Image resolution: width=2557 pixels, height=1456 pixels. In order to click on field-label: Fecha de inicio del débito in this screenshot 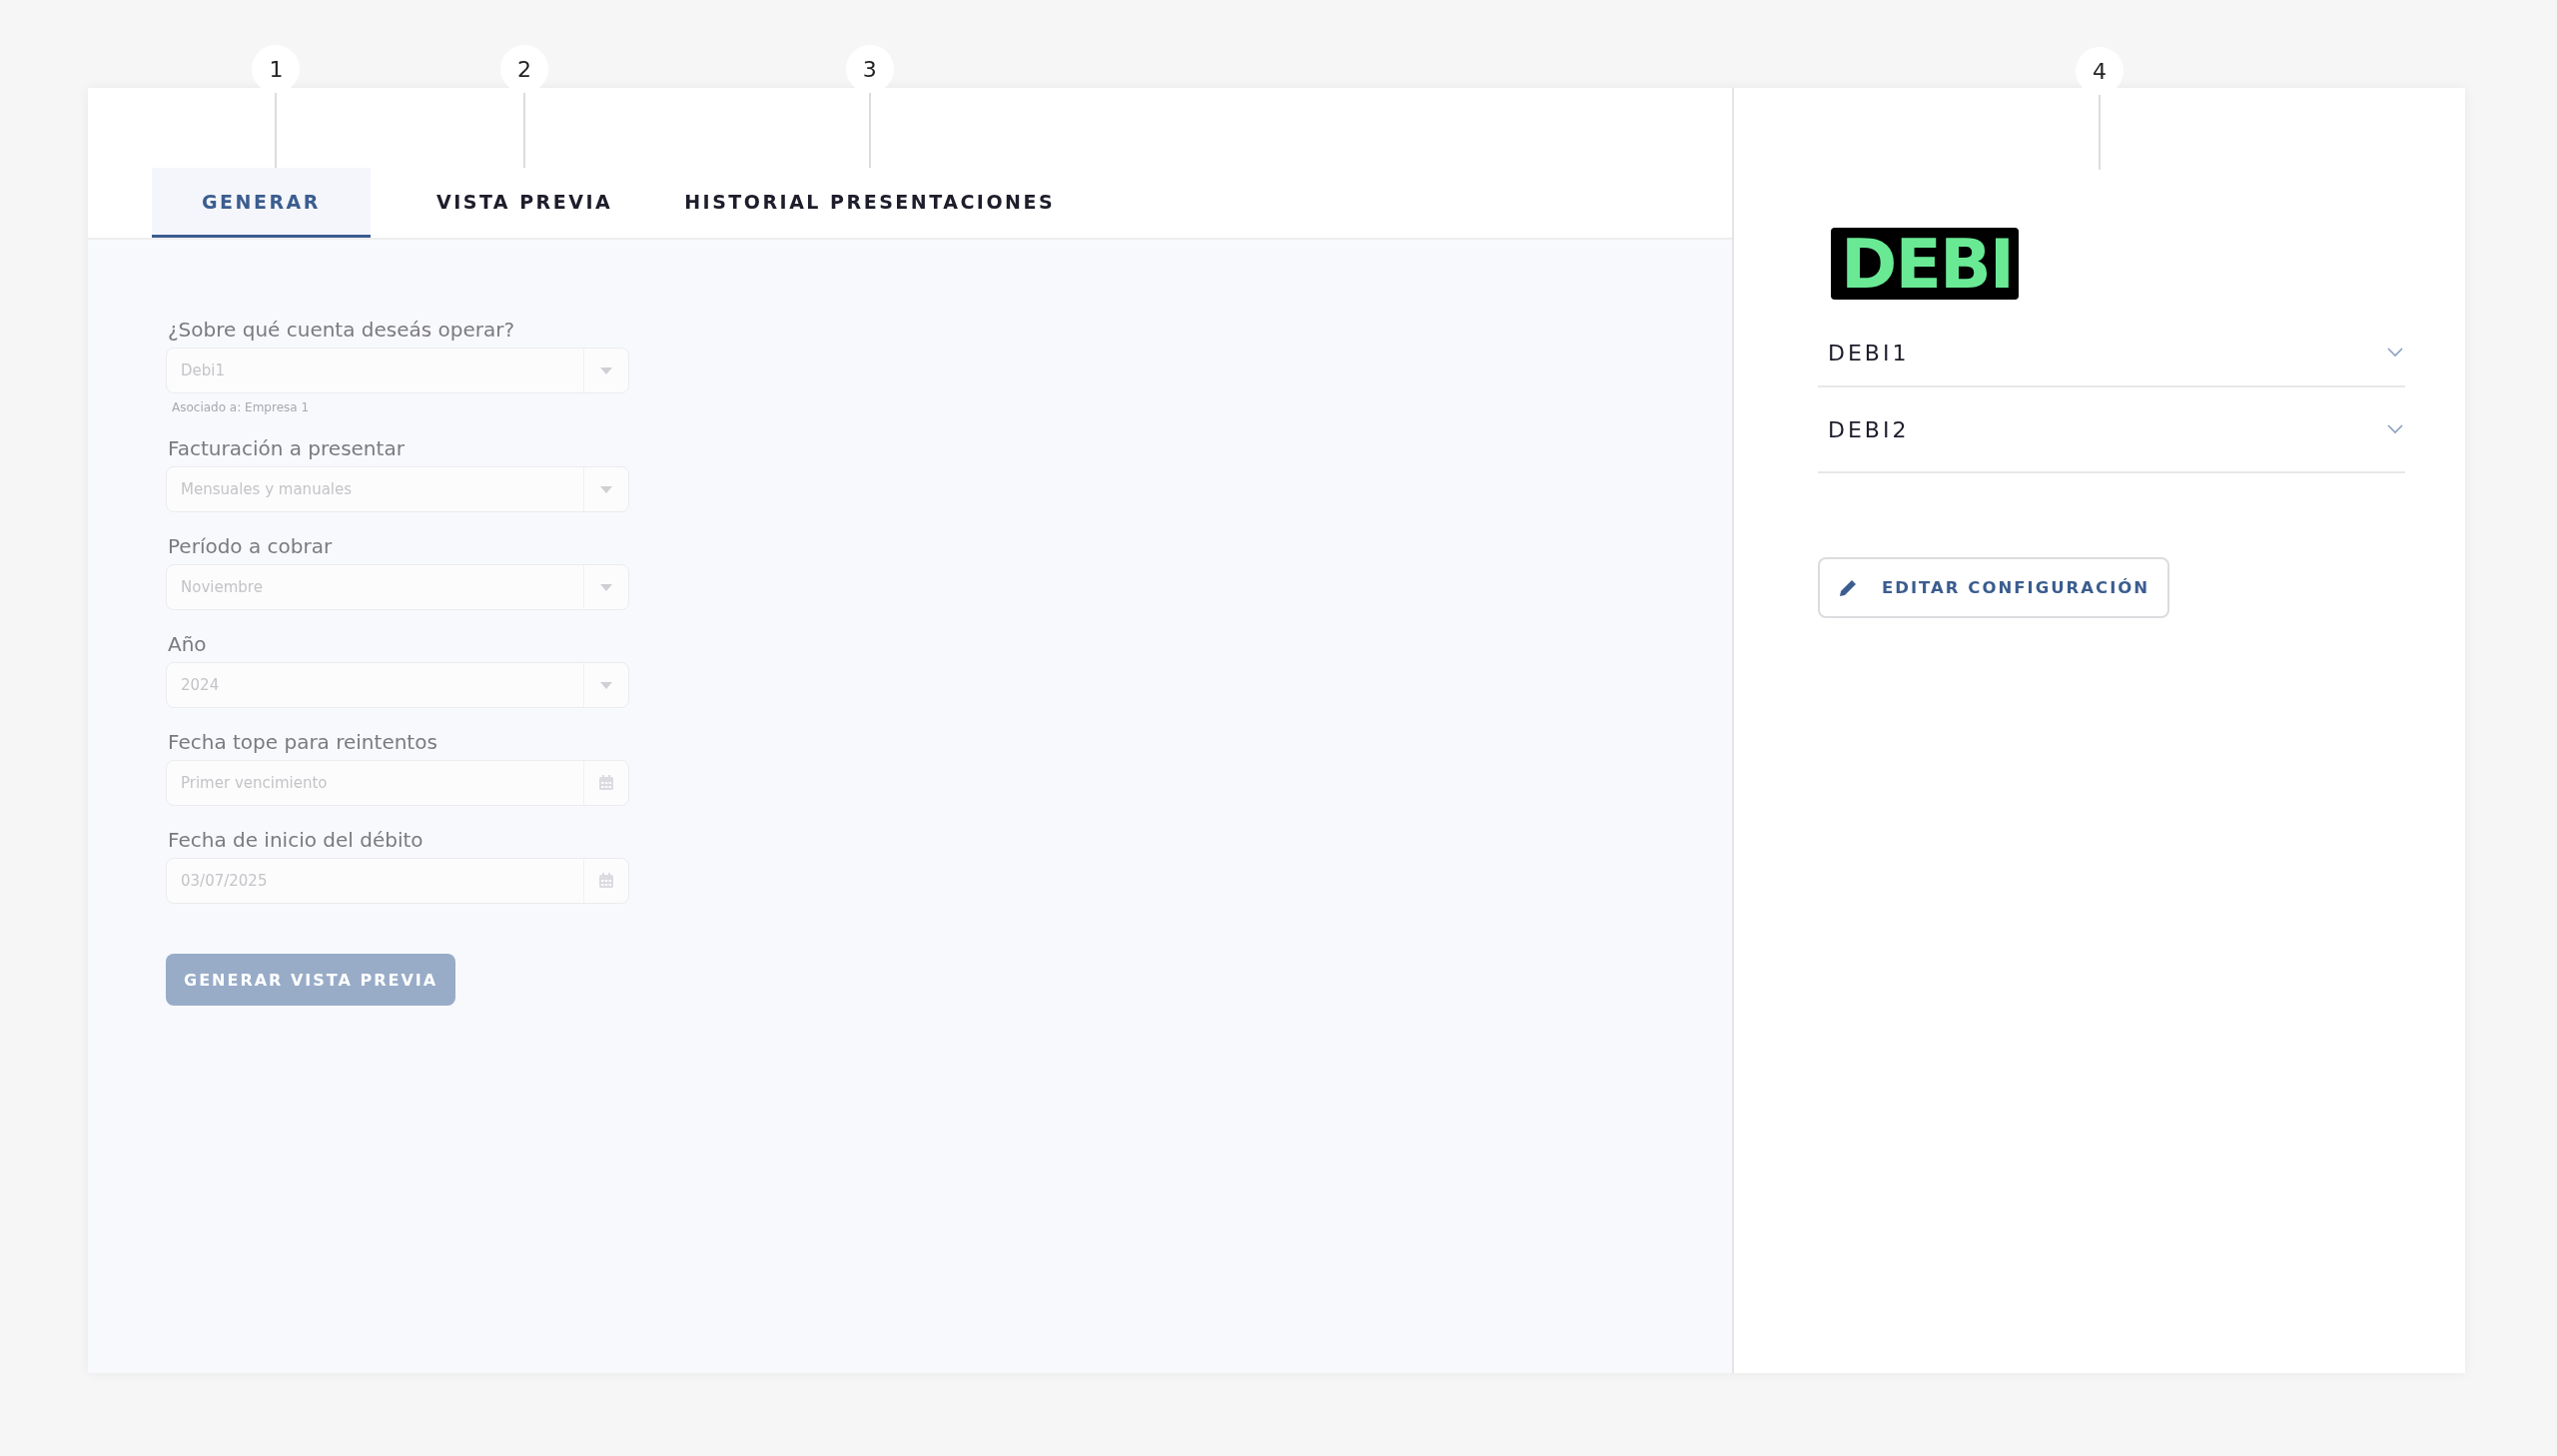, I will do `click(296, 840)`.